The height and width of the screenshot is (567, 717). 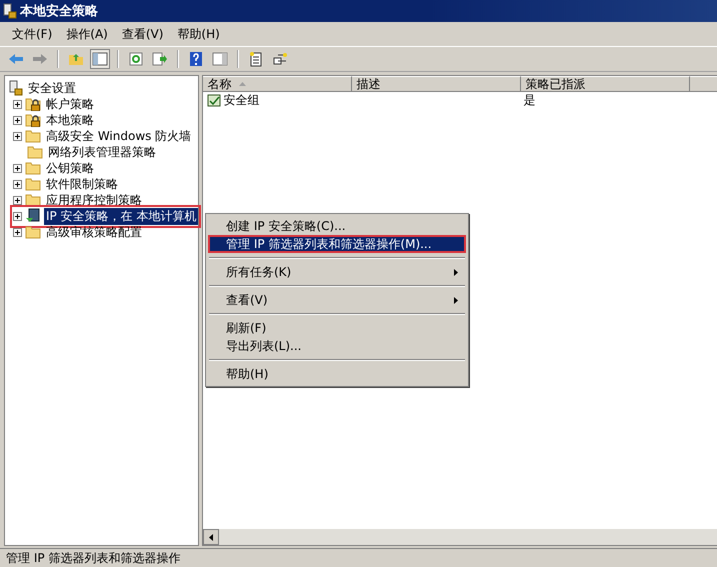 I want to click on tree-item: 网络列表管理器策略, so click(x=102, y=152).